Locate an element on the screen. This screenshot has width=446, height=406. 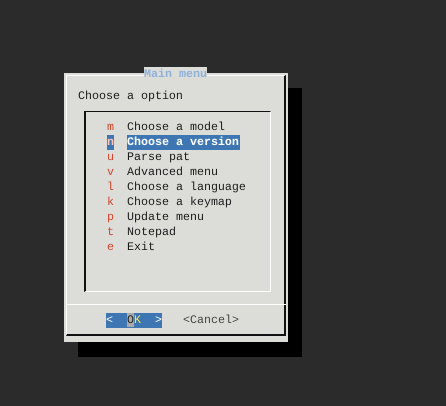
menu-item: Choose a model is located at coordinates (176, 127).